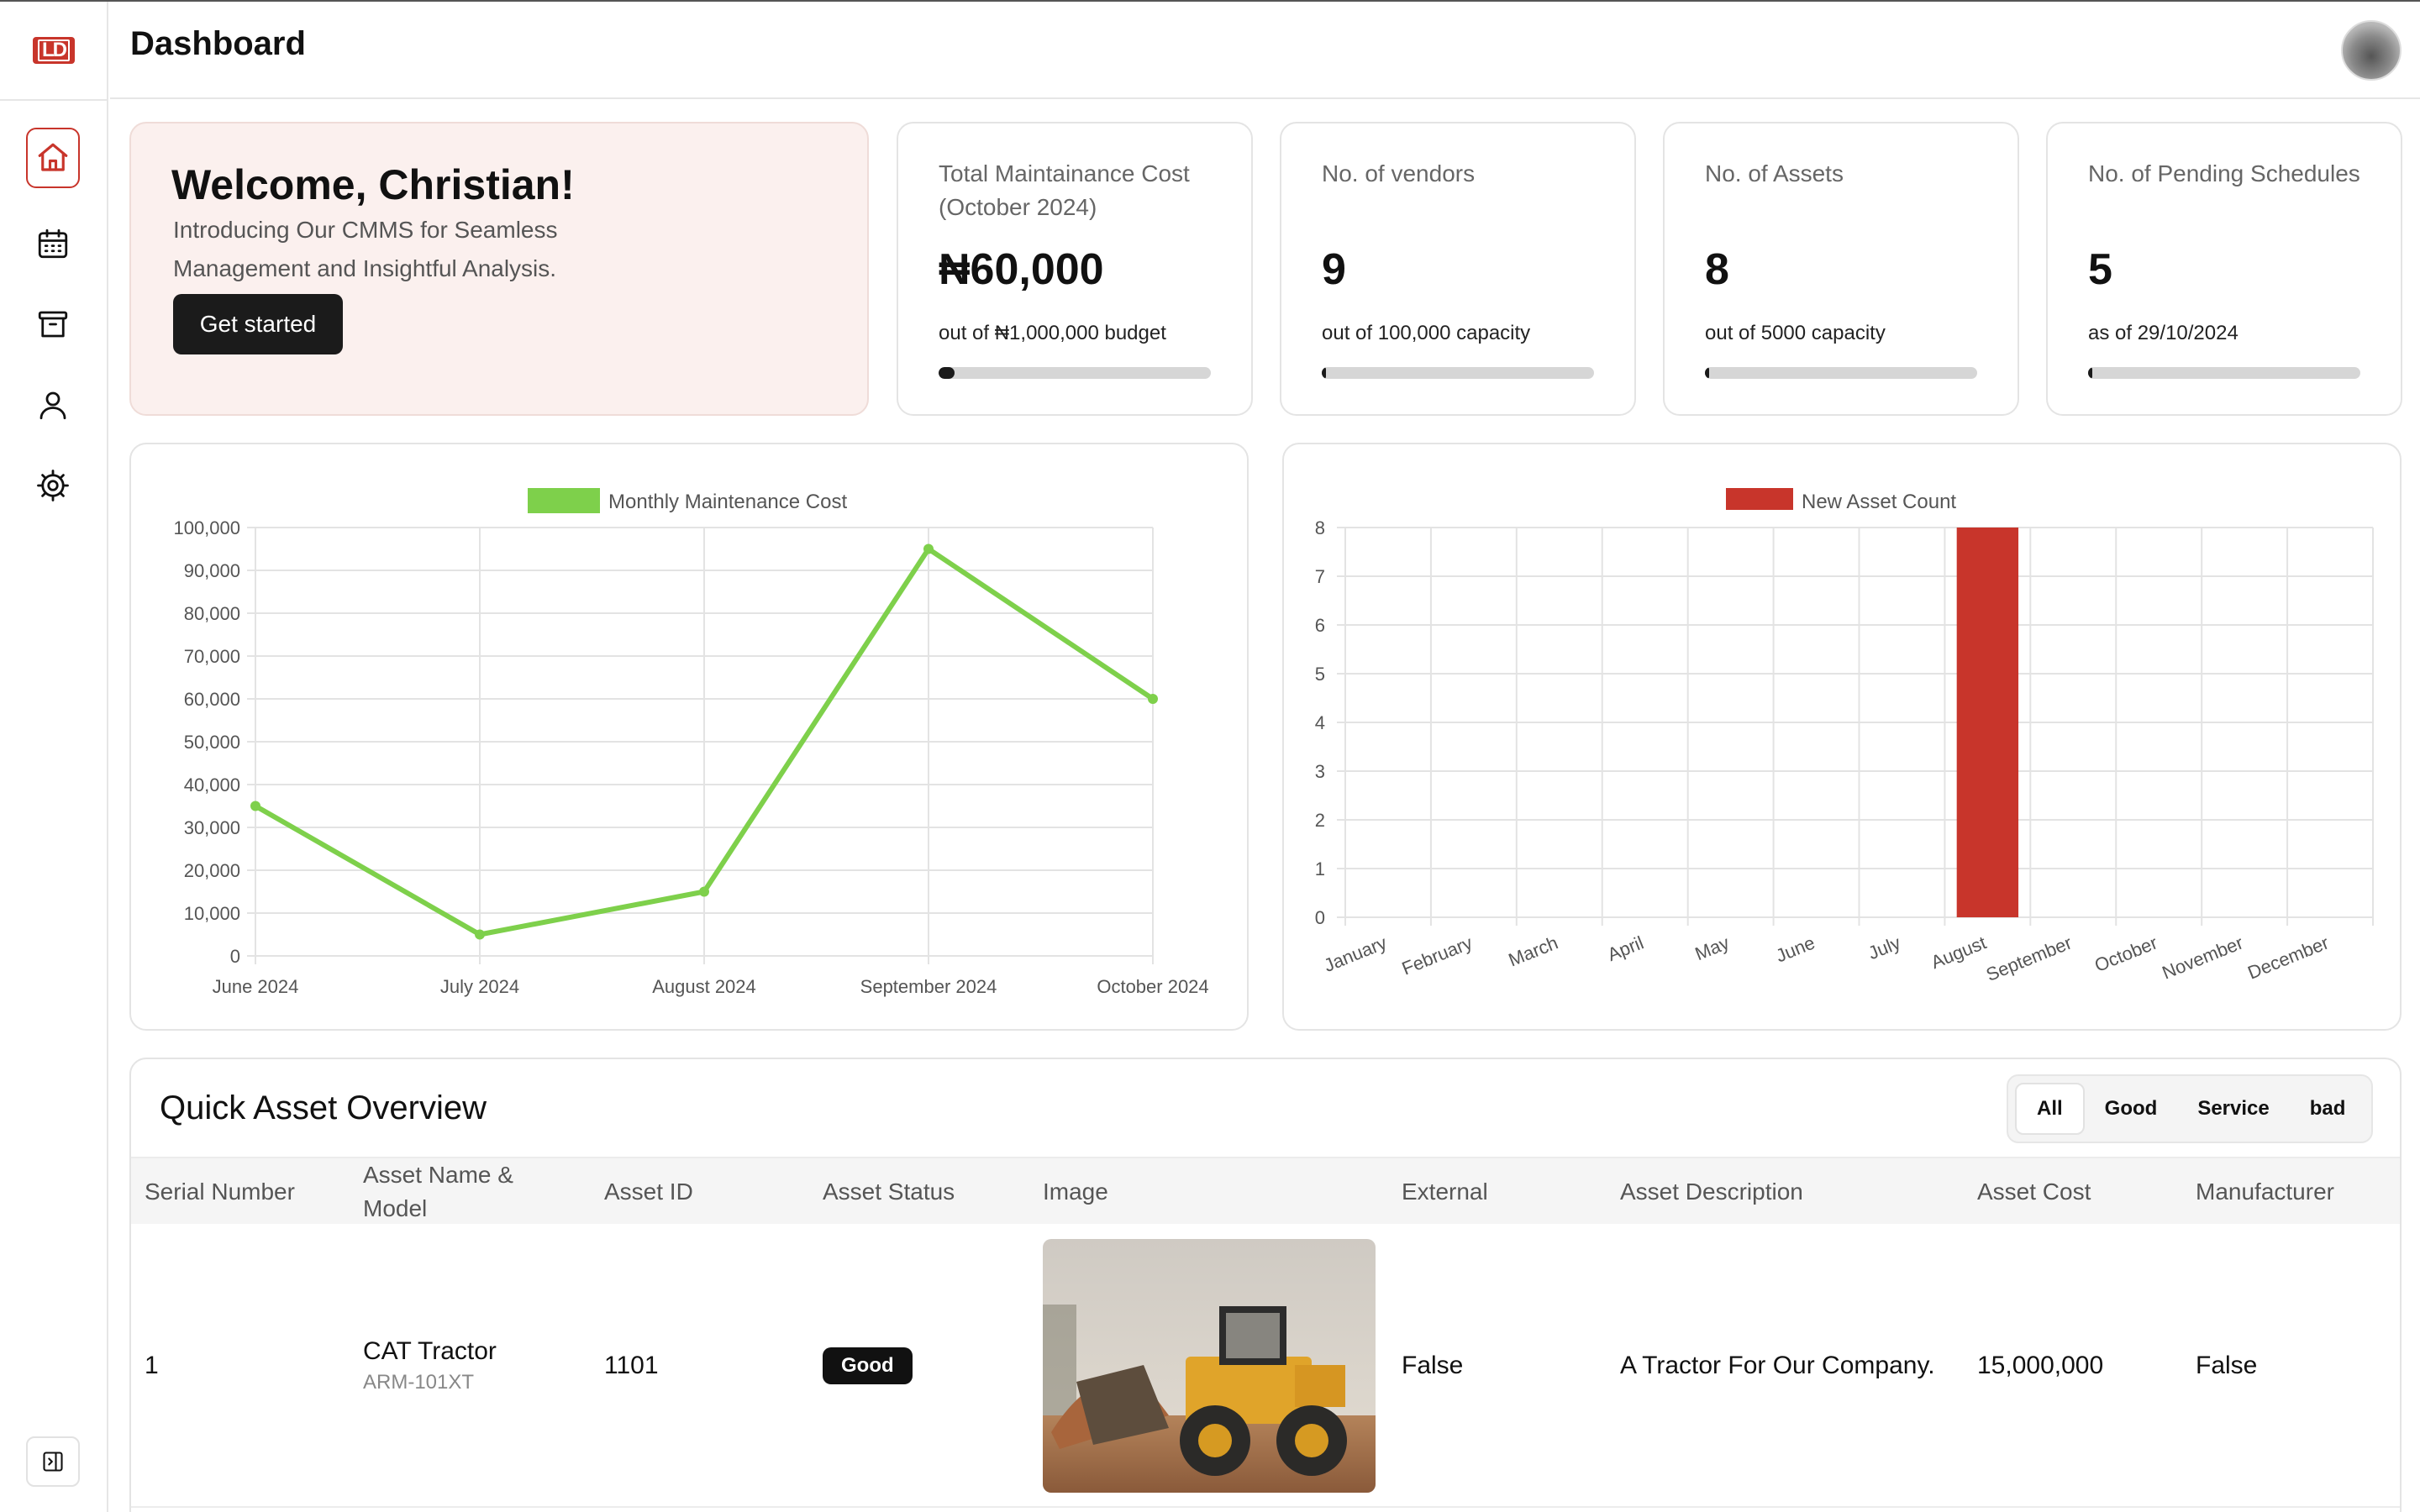  Describe the element at coordinates (1498, 1192) in the screenshot. I see `column-header-external: External` at that location.